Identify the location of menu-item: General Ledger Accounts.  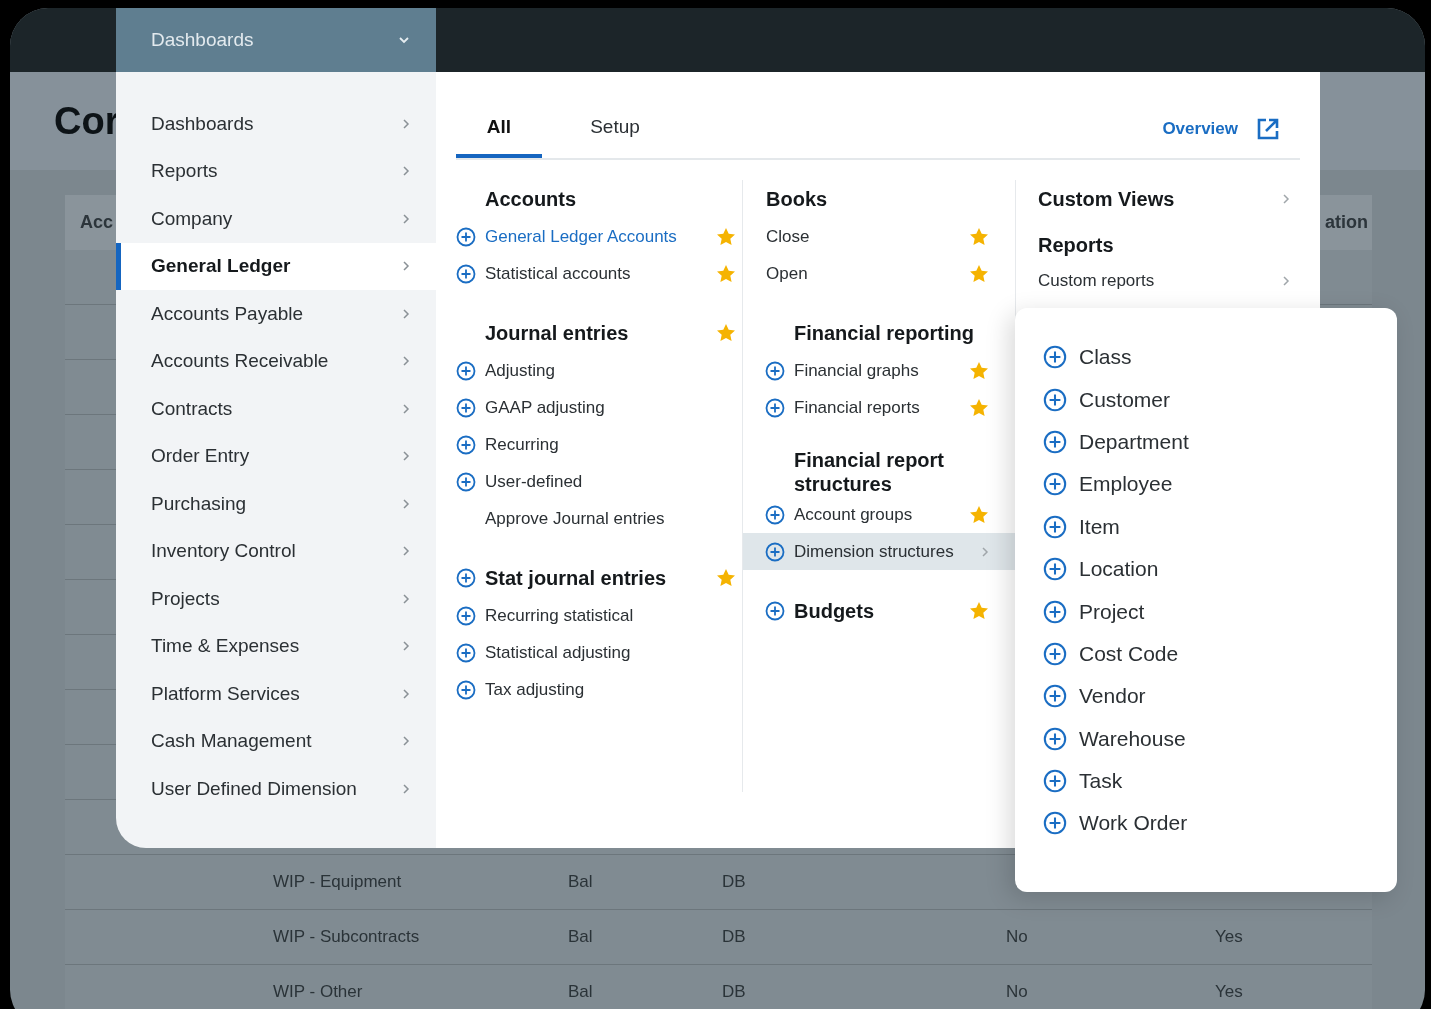
(599, 236).